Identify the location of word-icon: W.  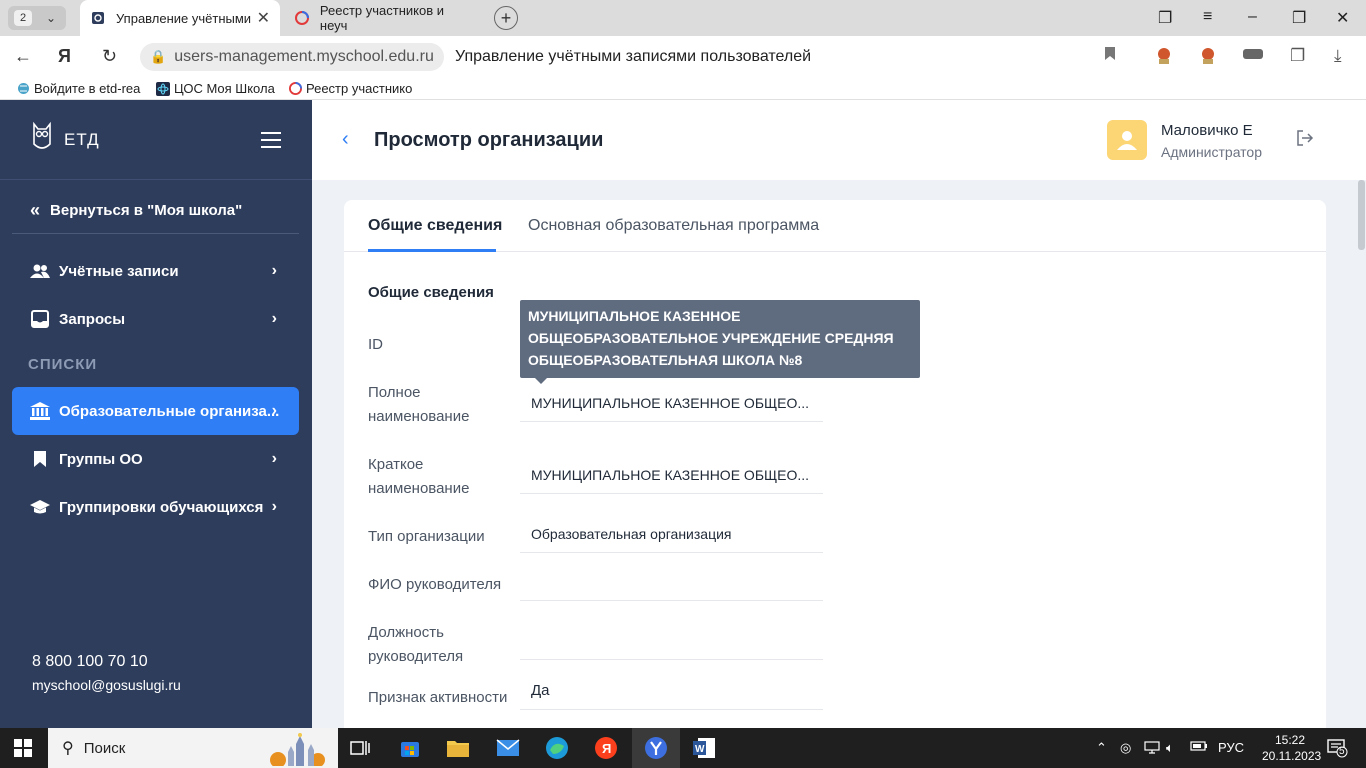
(704, 748).